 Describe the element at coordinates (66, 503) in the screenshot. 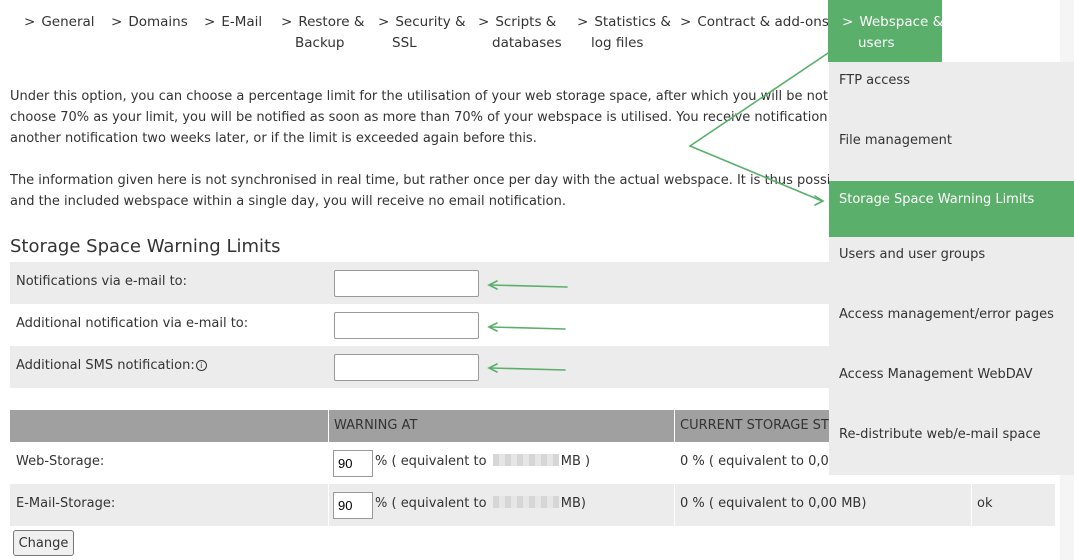

I see `row-label: E-Mail-Storage:` at that location.